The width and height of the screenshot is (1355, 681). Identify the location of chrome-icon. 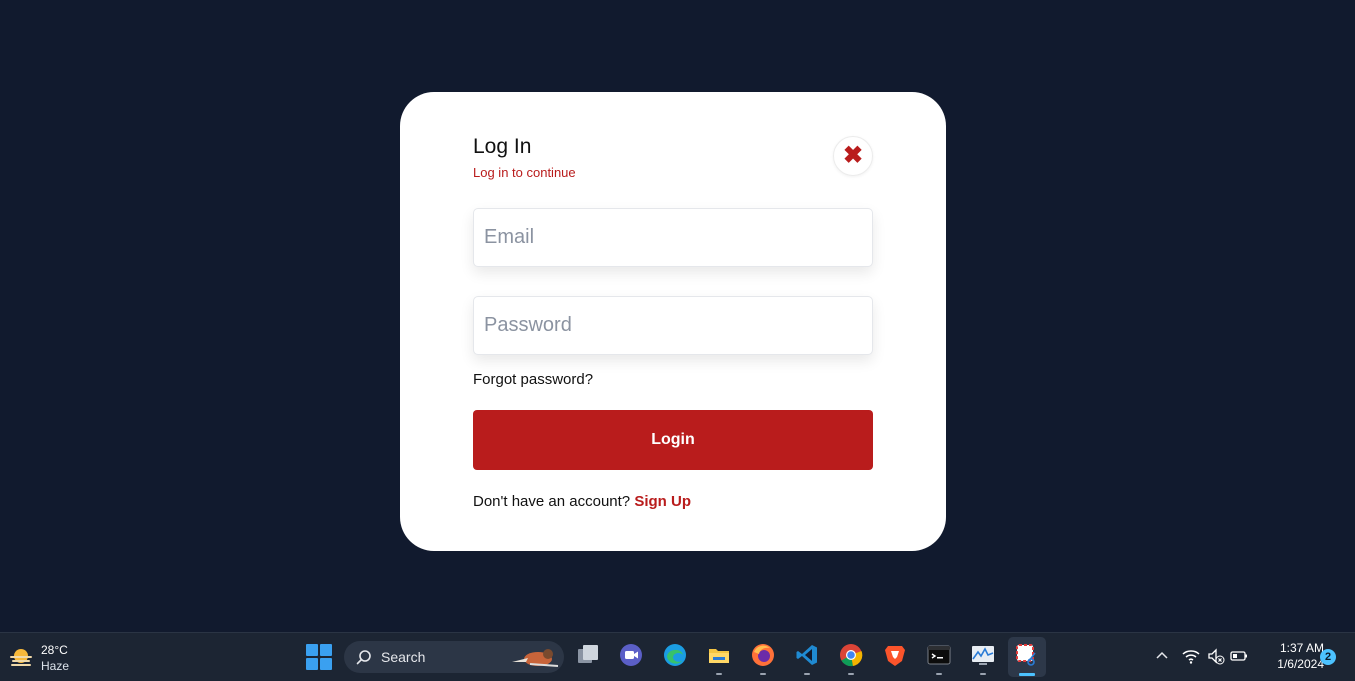
(851, 655).